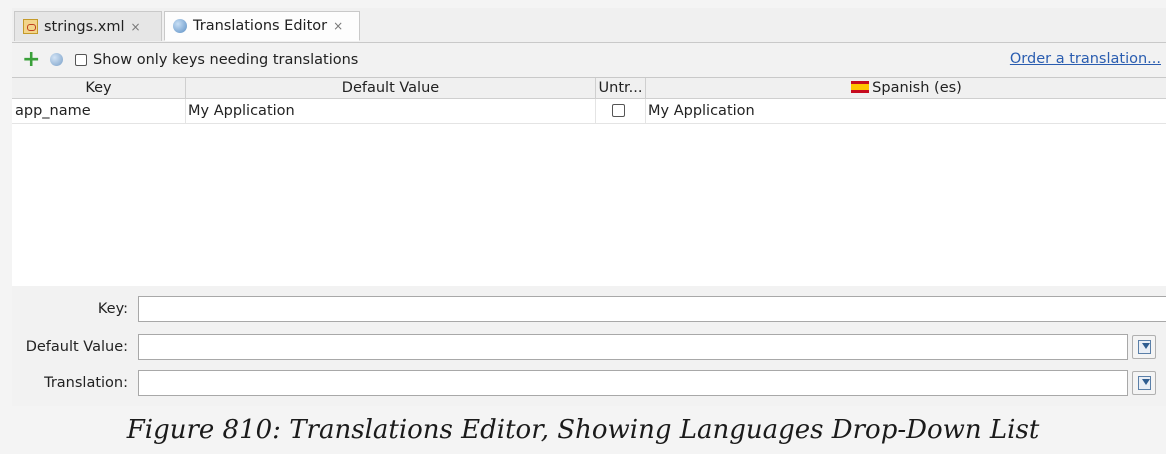 This screenshot has width=1166, height=454. Describe the element at coordinates (76, 347) in the screenshot. I see `default-value-label: Default Value:` at that location.